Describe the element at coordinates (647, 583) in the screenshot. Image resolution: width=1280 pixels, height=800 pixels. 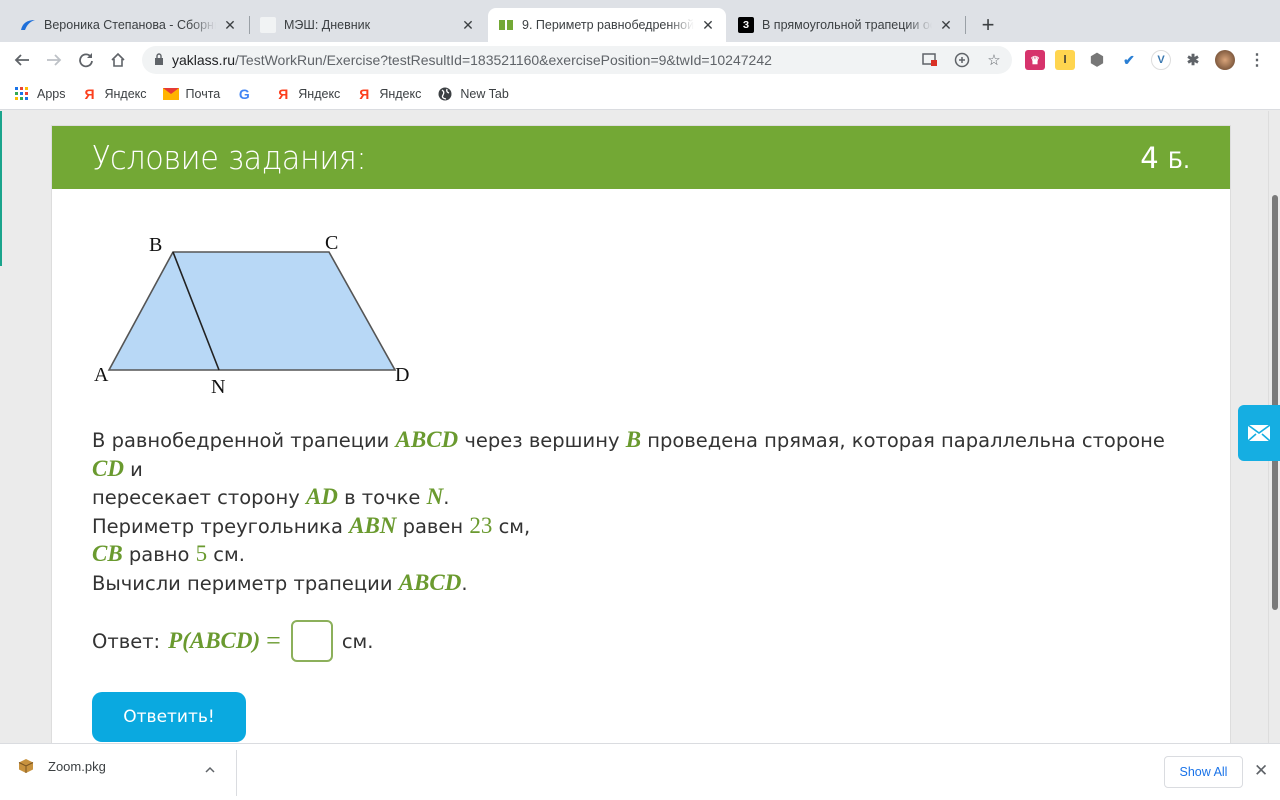
I see `statement-line-5: Вычисли периметр трапеции ABCD.` at that location.